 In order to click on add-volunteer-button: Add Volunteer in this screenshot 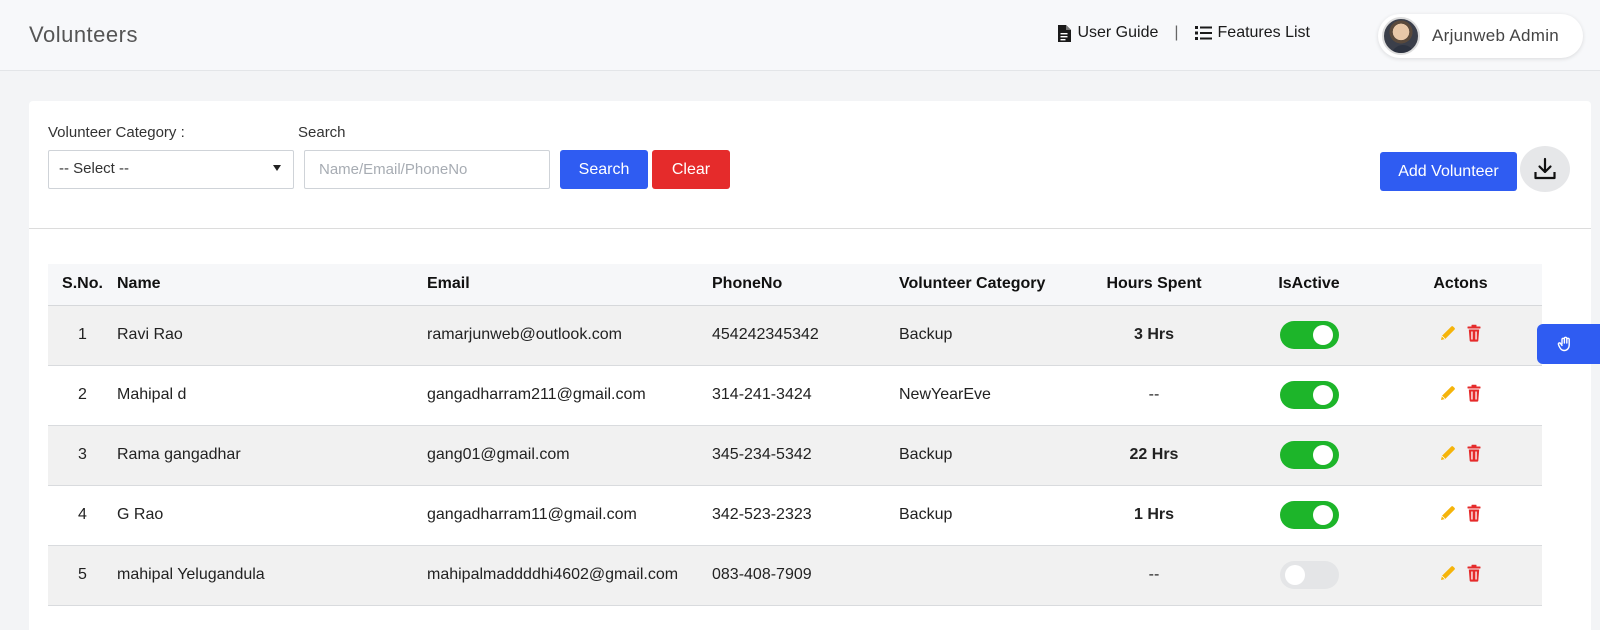, I will do `click(1448, 171)`.